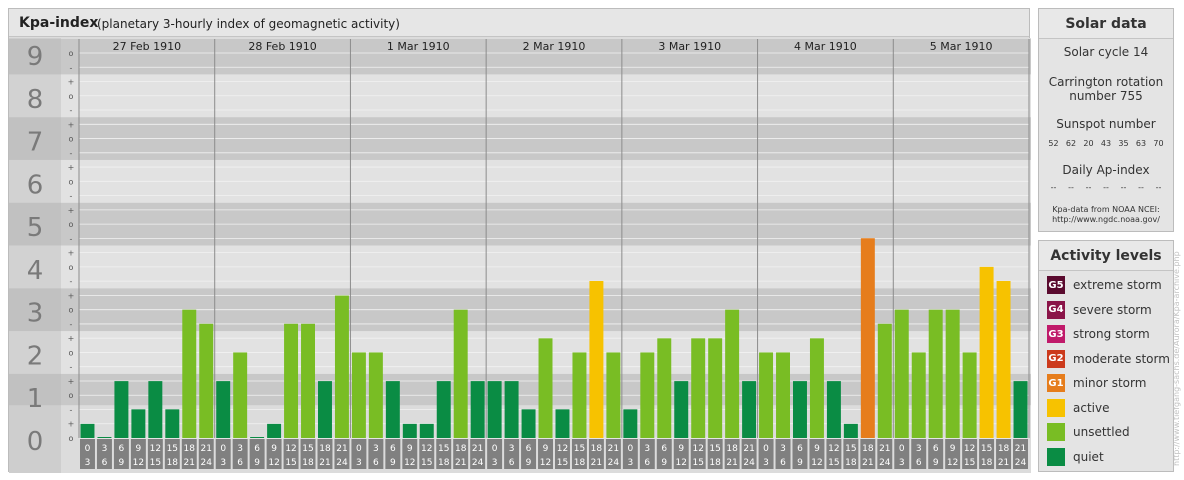 This screenshot has width=1184, height=480. Describe the element at coordinates (1141, 143) in the screenshot. I see `sunspot-value: 63` at that location.